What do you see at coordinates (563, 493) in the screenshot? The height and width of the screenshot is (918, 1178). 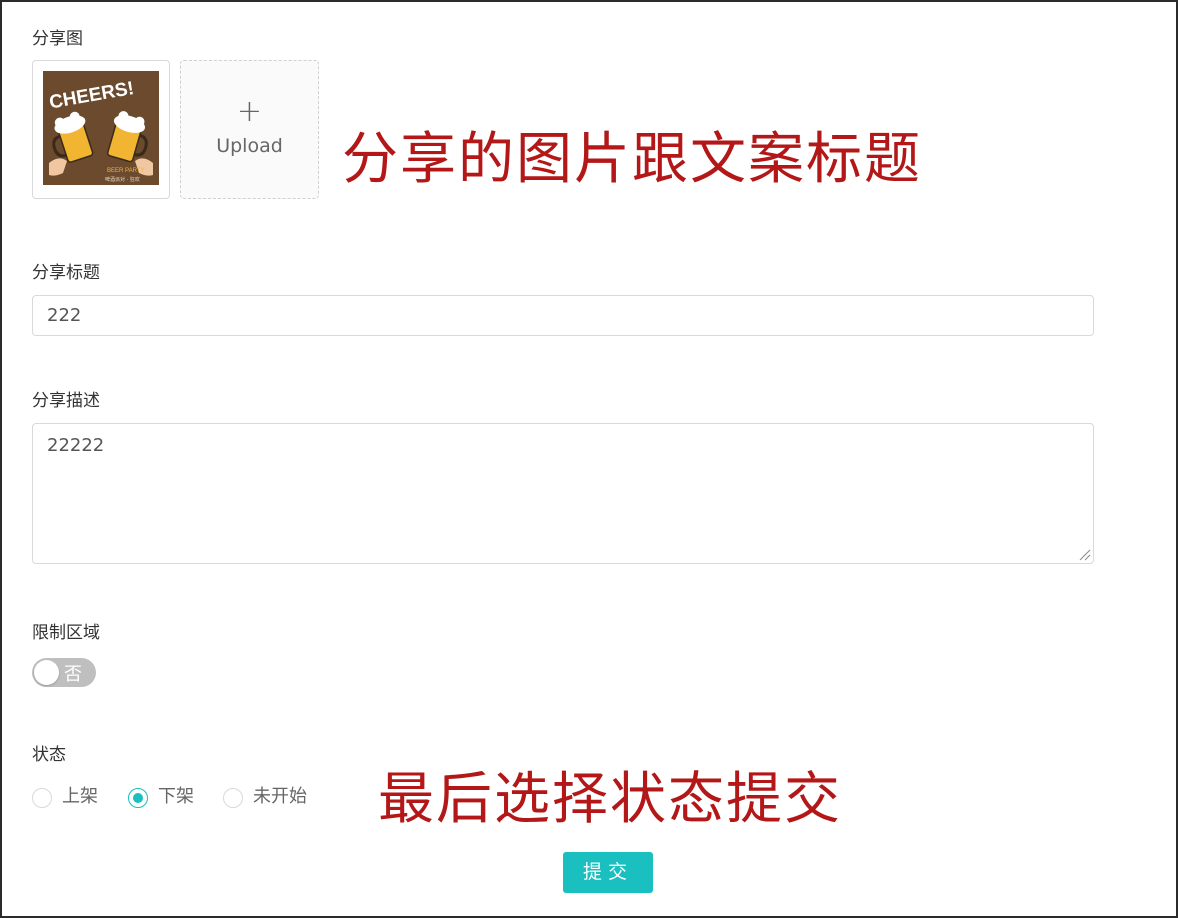 I see `share-description-textarea: 22222` at bounding box center [563, 493].